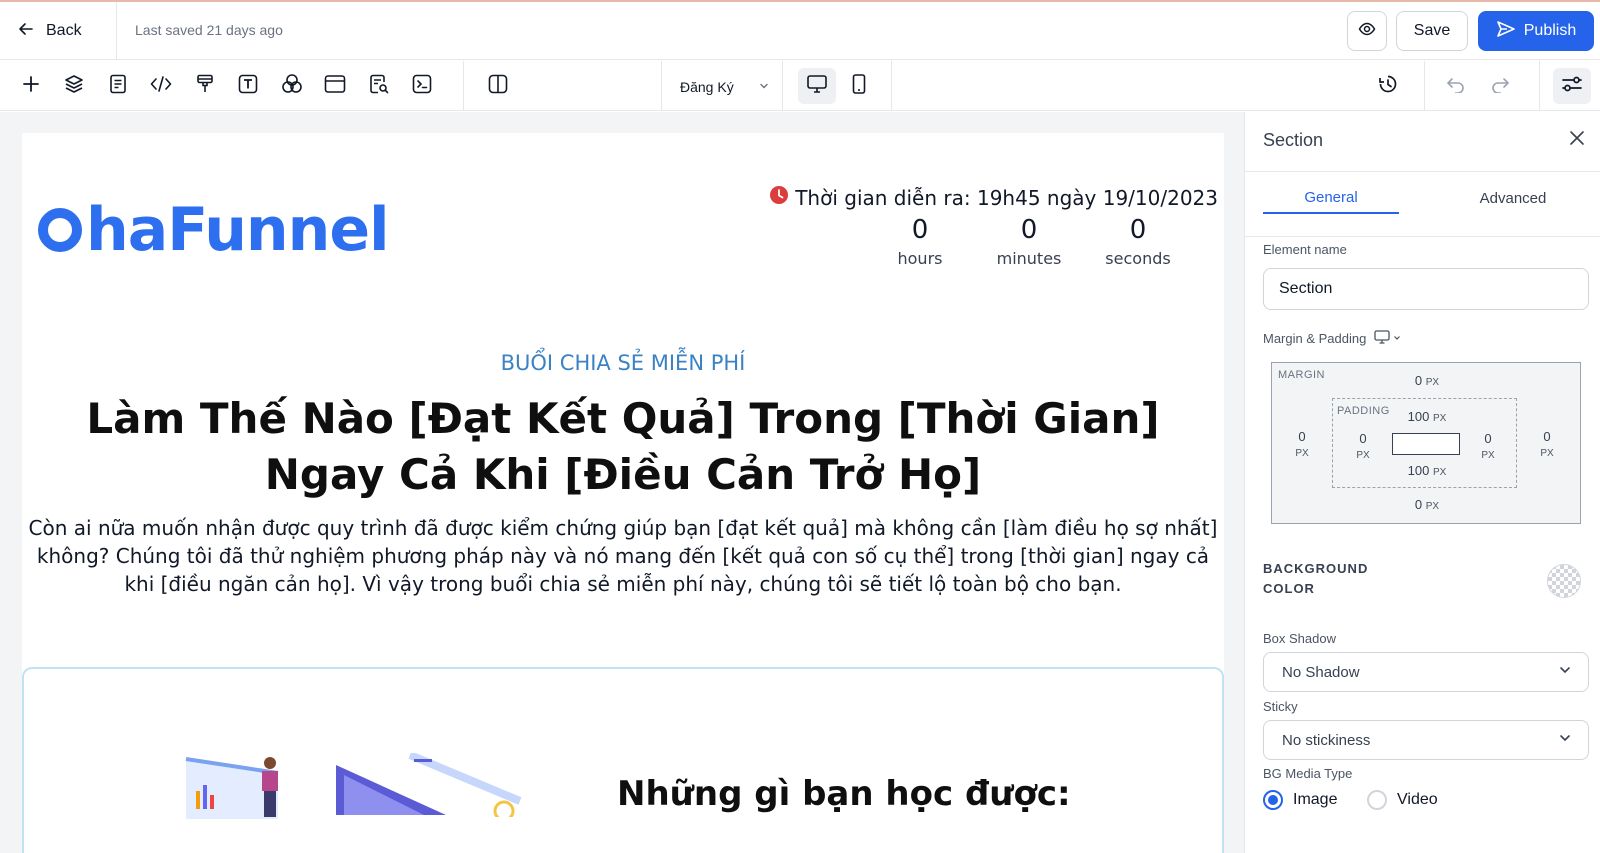 This screenshot has height=853, width=1600. I want to click on sliders-icon, so click(1572, 86).